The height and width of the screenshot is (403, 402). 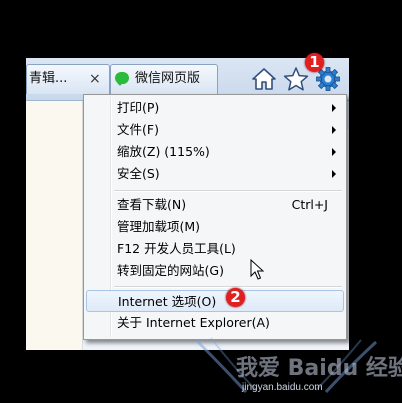 I want to click on menu-item-print: 打印(P), so click(x=215, y=108).